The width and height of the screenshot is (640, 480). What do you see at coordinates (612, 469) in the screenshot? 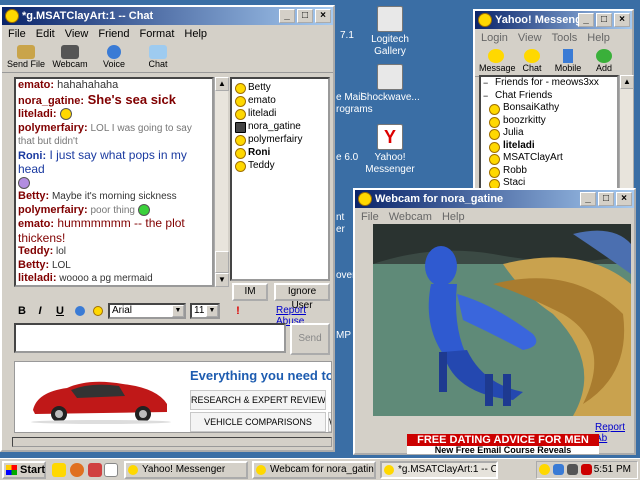
I see `clock: 5:51 PM` at bounding box center [612, 469].